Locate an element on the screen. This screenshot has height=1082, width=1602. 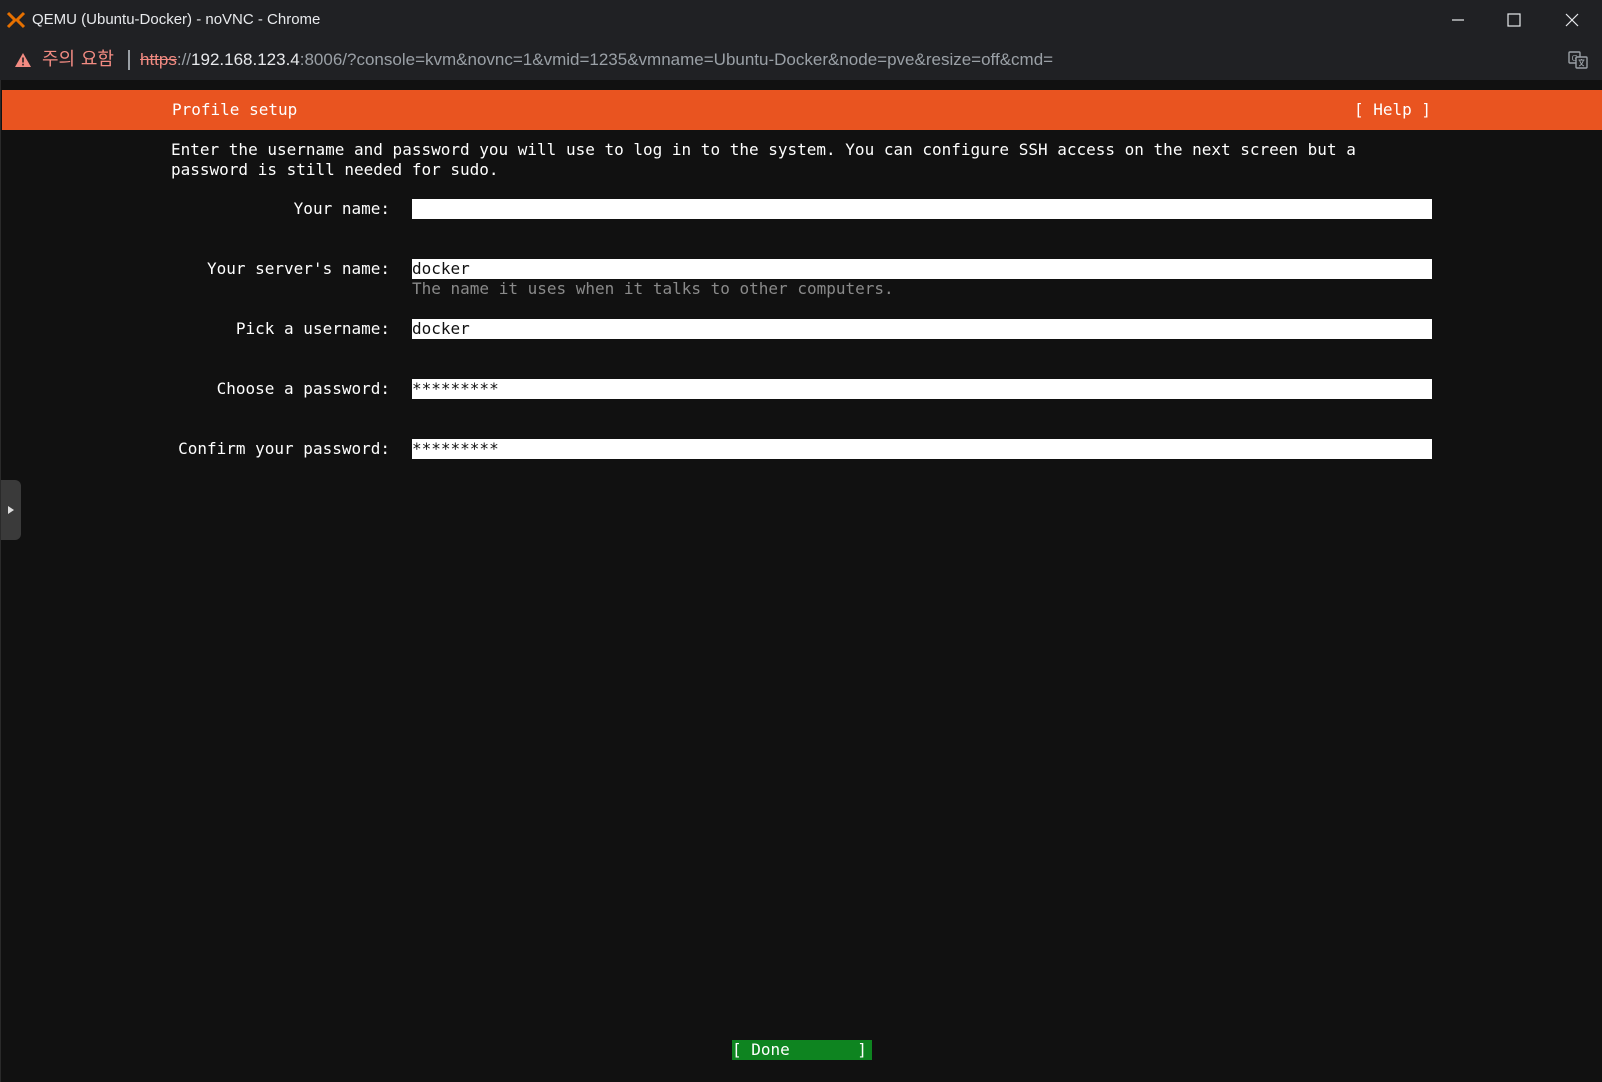
confirm-password-input is located at coordinates (922, 449).